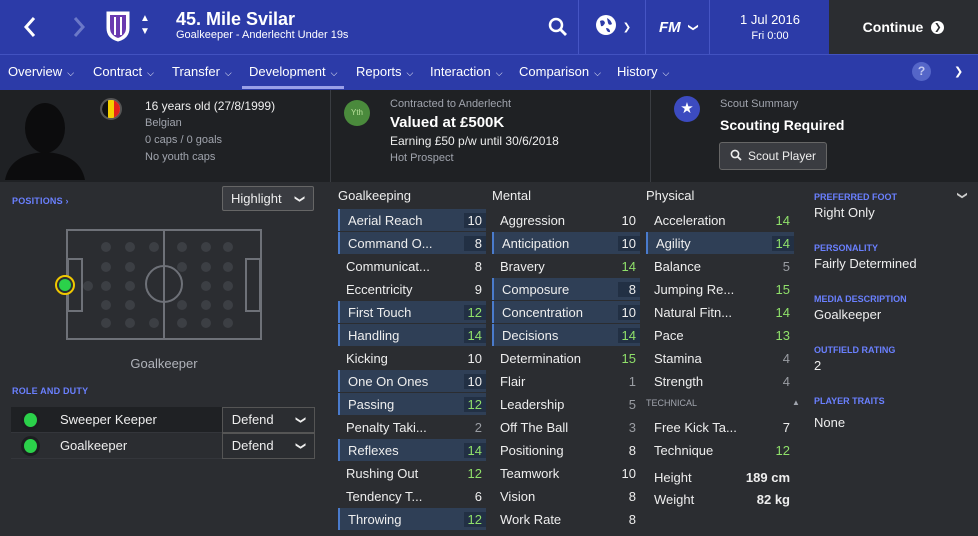 The width and height of the screenshot is (978, 536). What do you see at coordinates (566, 358) in the screenshot?
I see `attribute-row: Determination 15` at bounding box center [566, 358].